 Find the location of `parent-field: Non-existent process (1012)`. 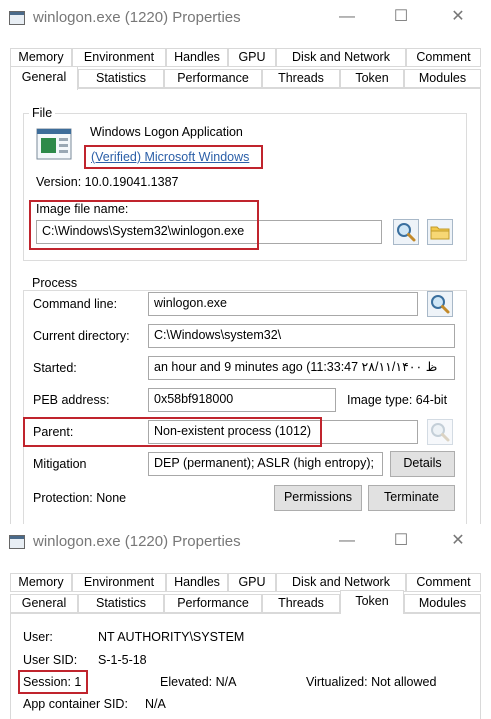

parent-field: Non-existent process (1012) is located at coordinates (283, 432).